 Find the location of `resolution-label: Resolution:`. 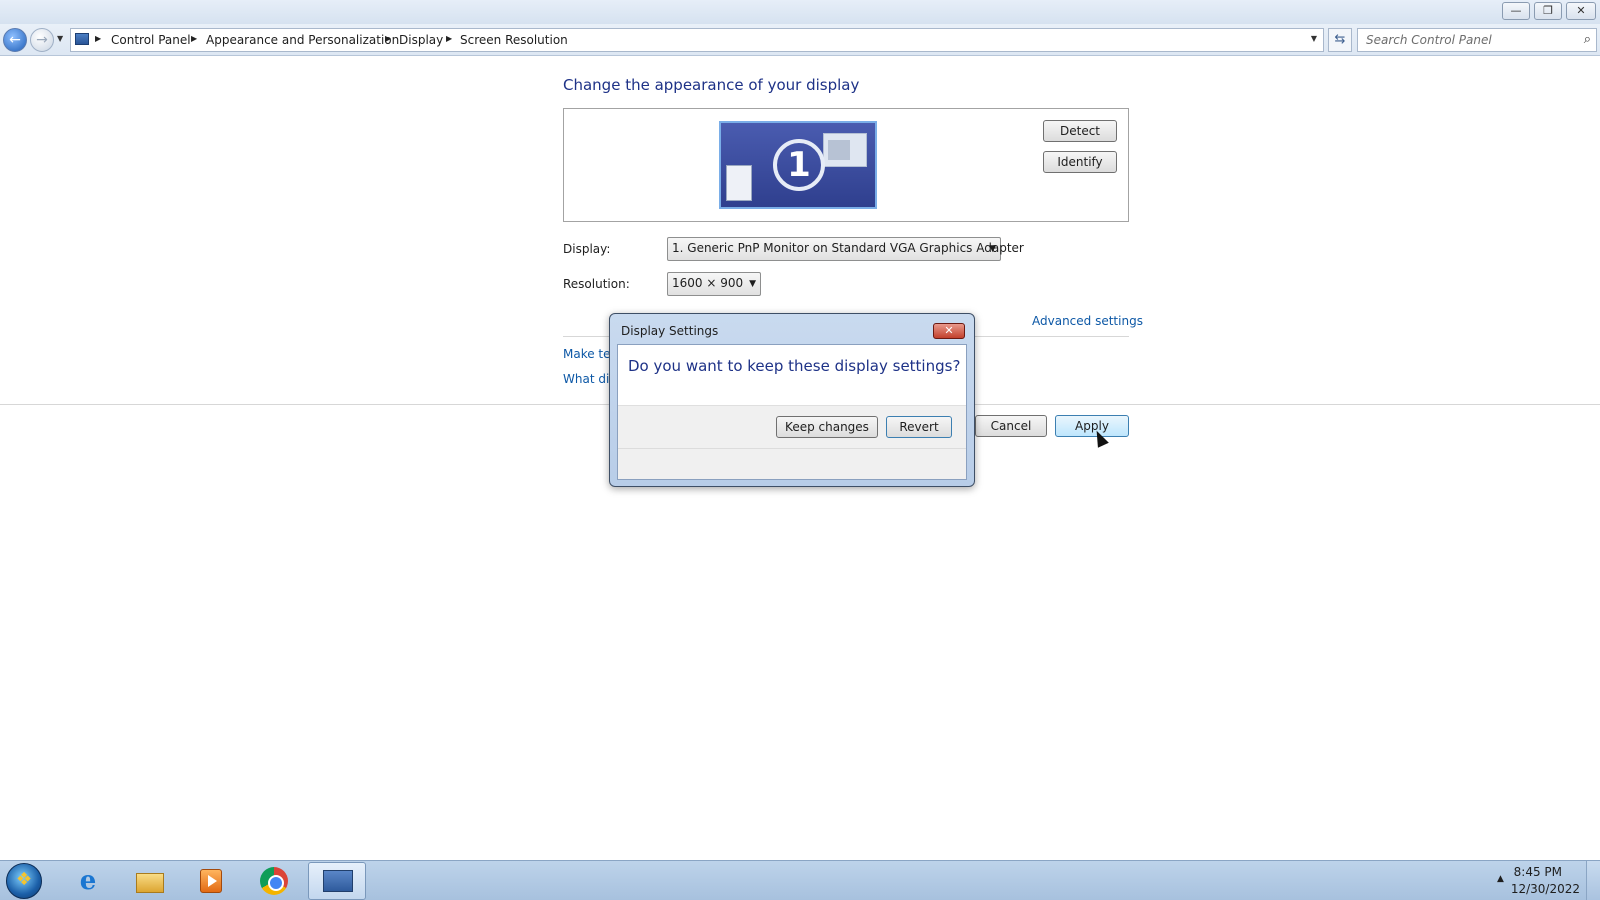

resolution-label: Resolution: is located at coordinates (596, 284).